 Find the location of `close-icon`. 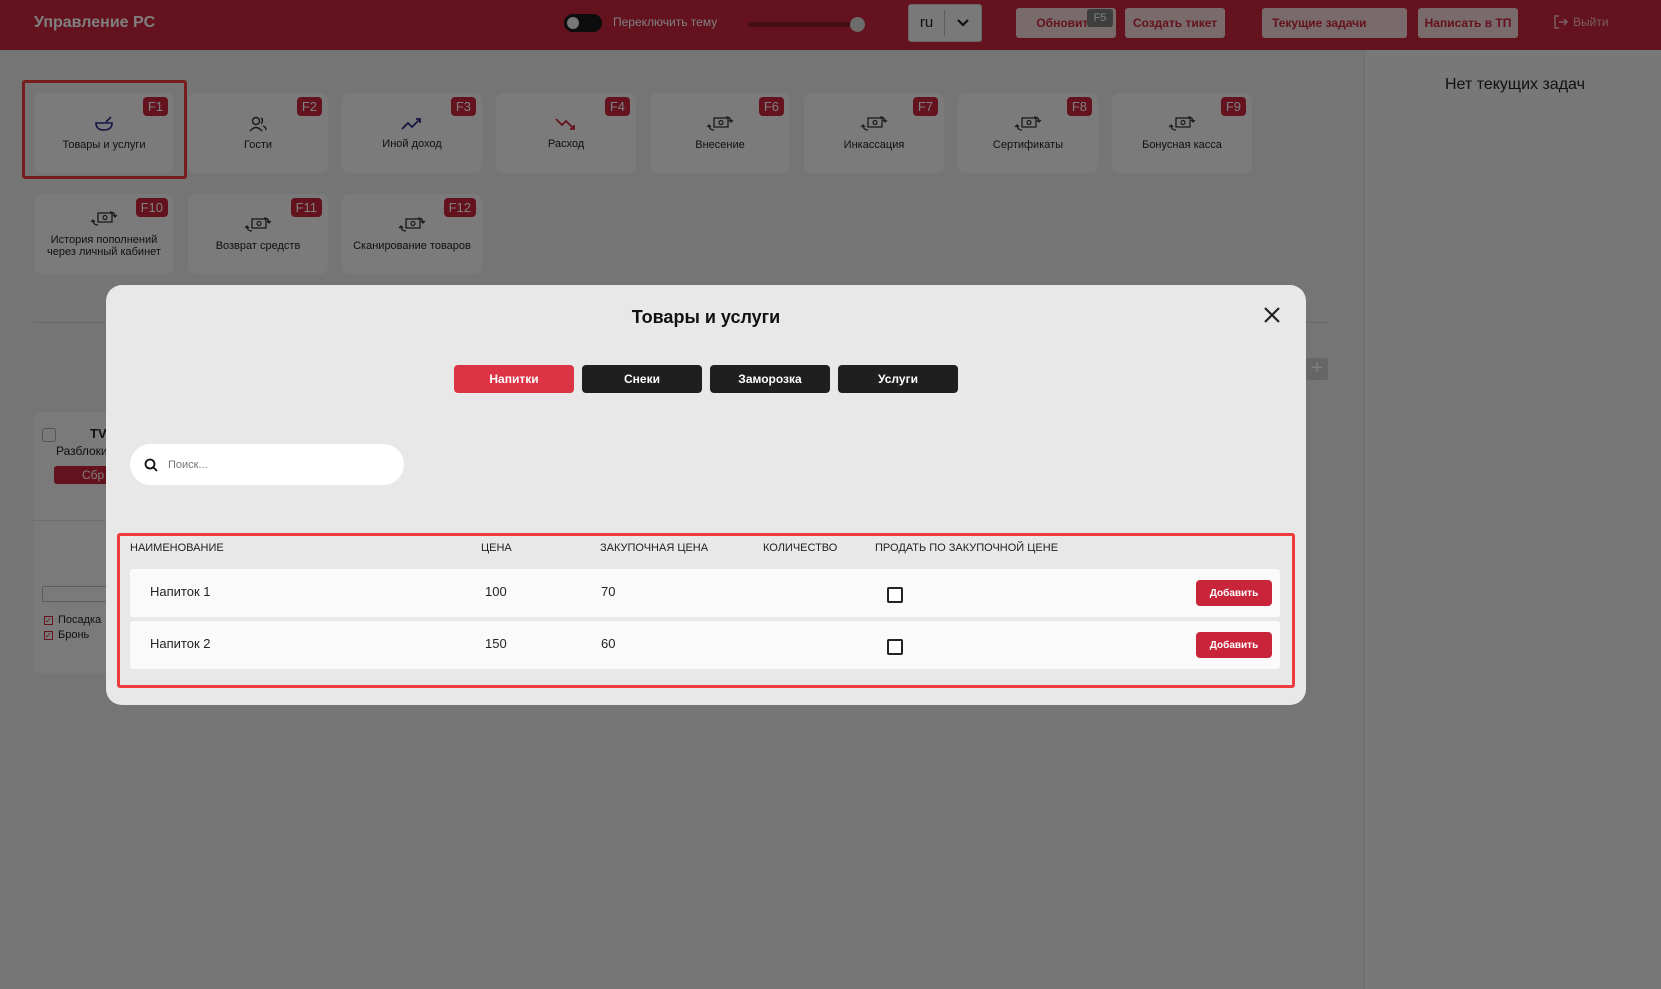

close-icon is located at coordinates (1272, 315).